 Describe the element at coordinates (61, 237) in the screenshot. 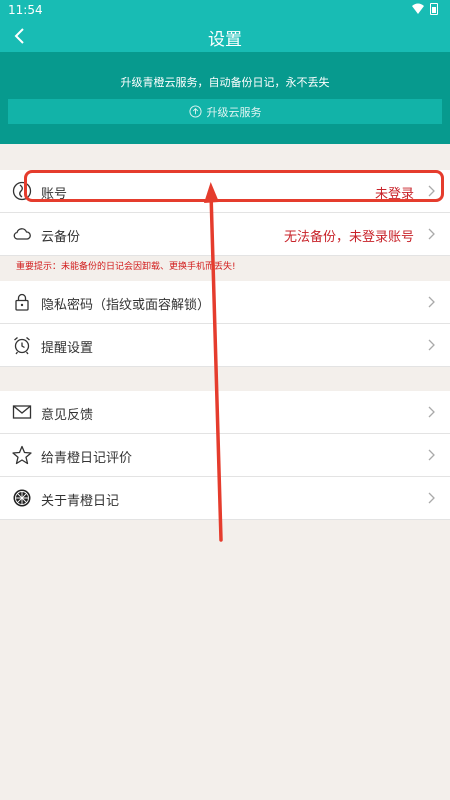

I see `cloud-backup-label: 云备份` at that location.